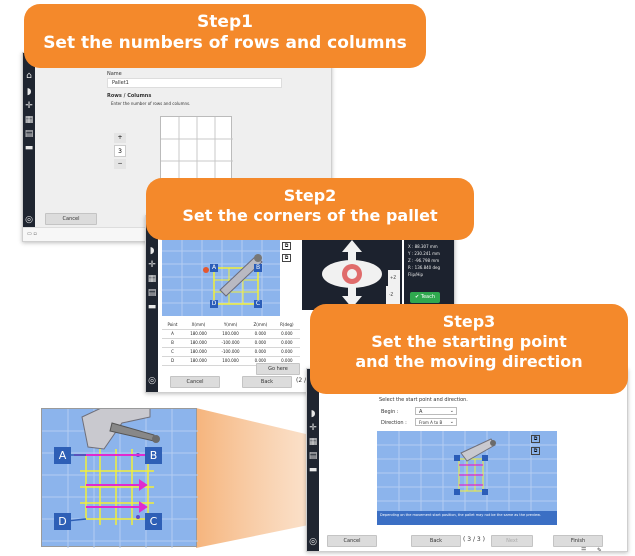 This screenshot has width=635, height=556. What do you see at coordinates (535, 451) in the screenshot?
I see `copy-icon: ⧉` at bounding box center [535, 451].